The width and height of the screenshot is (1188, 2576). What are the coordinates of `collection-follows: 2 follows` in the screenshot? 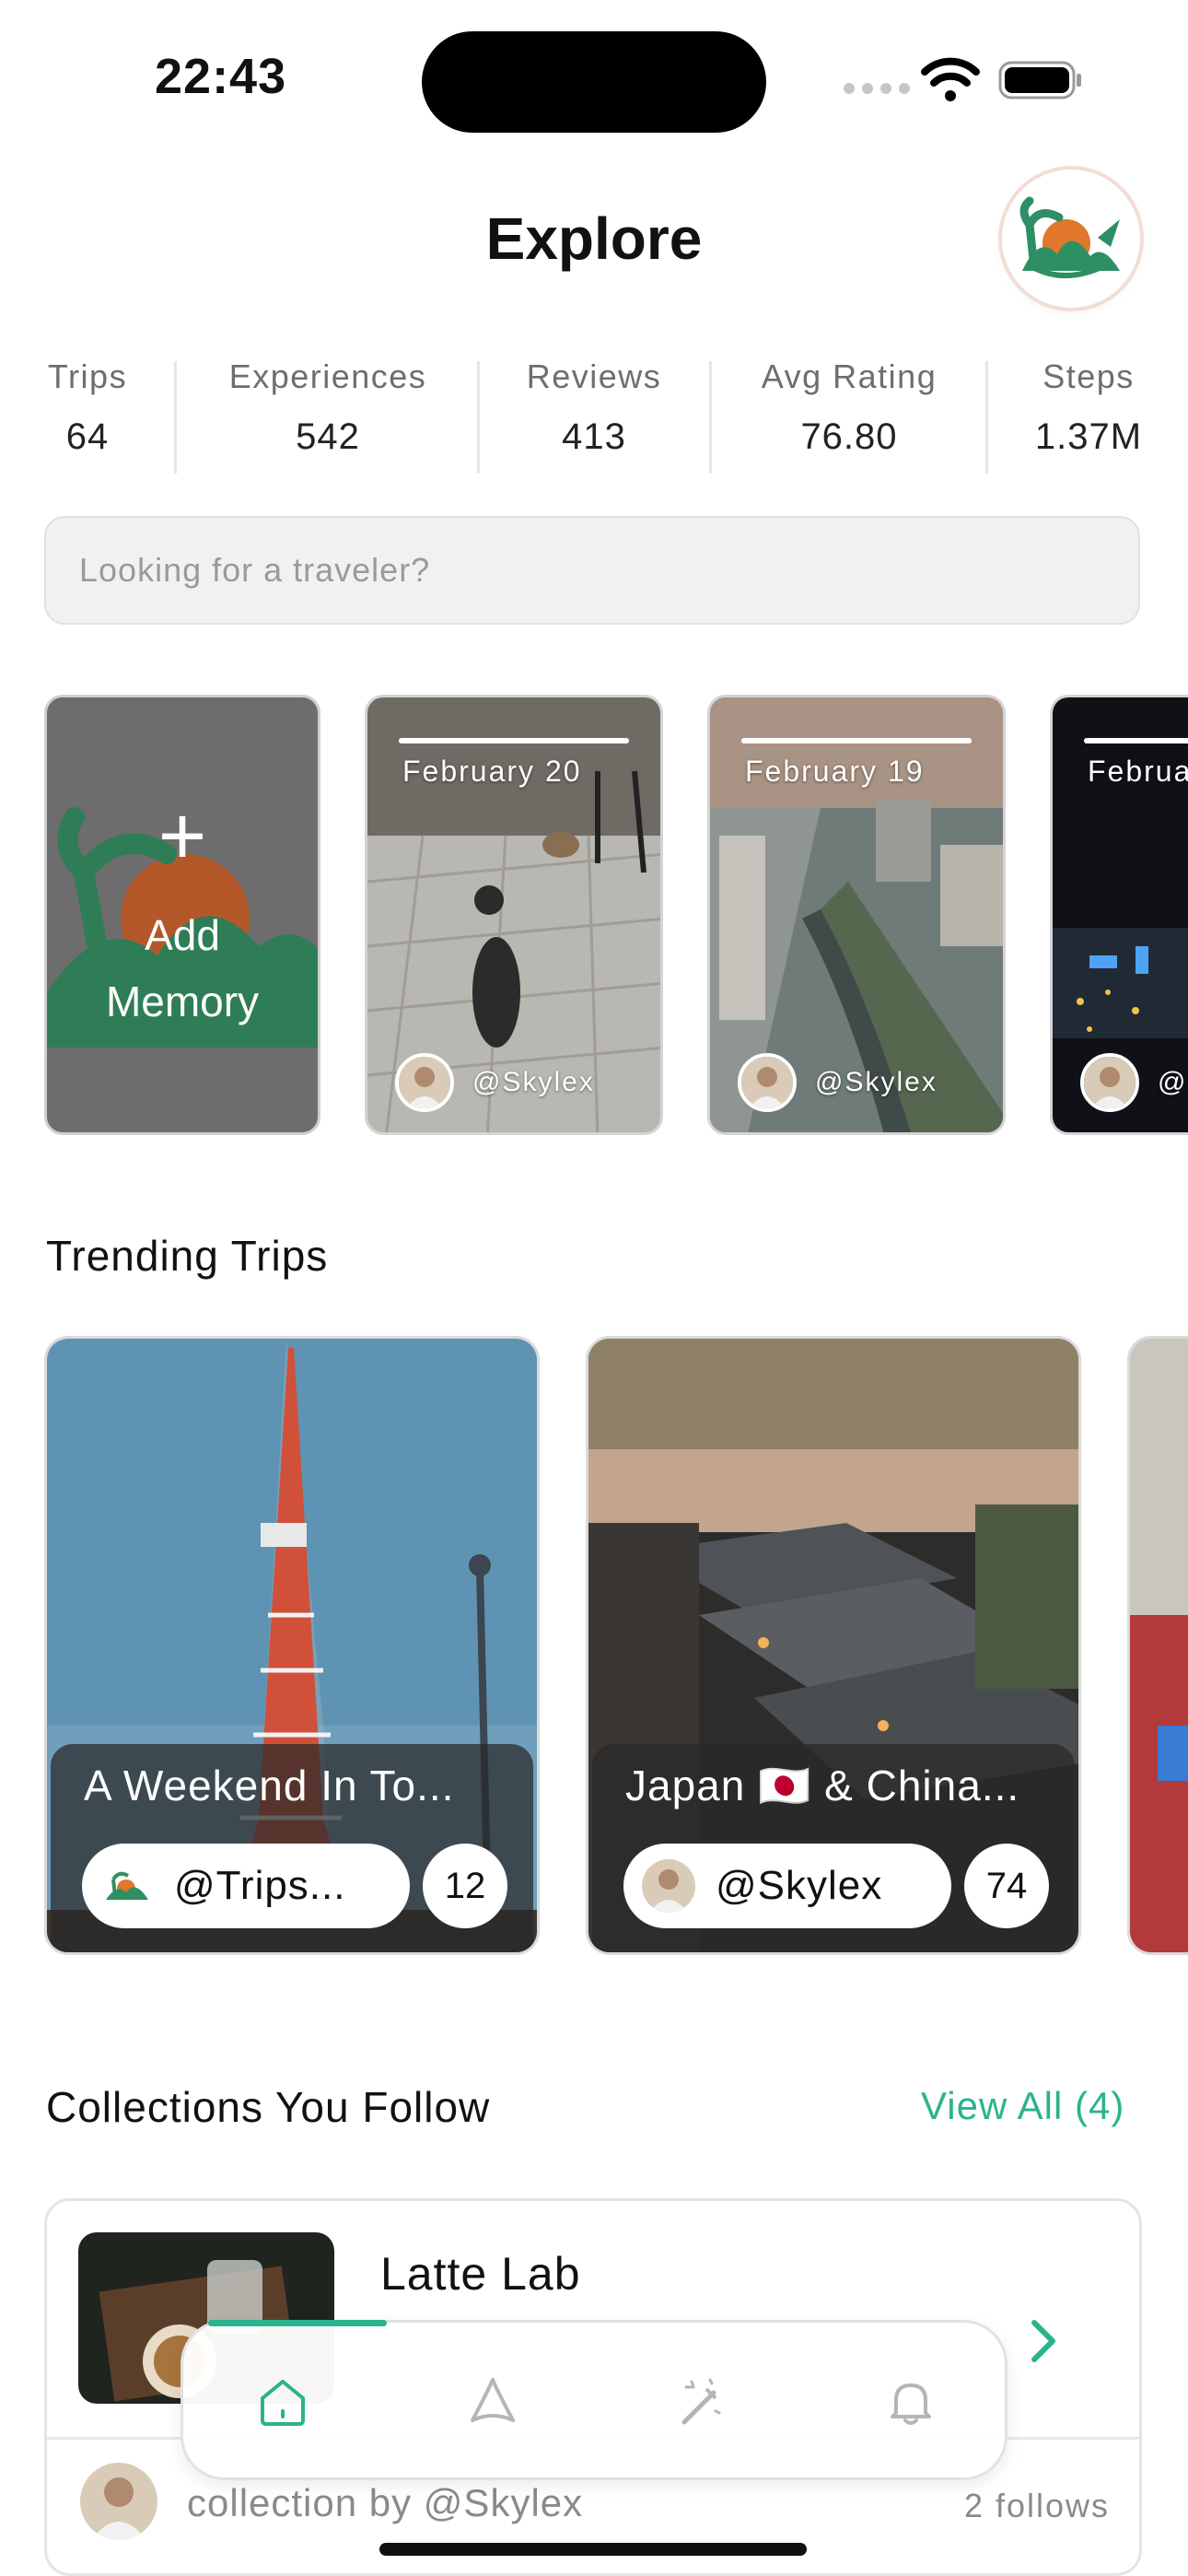 It's located at (1036, 2505).